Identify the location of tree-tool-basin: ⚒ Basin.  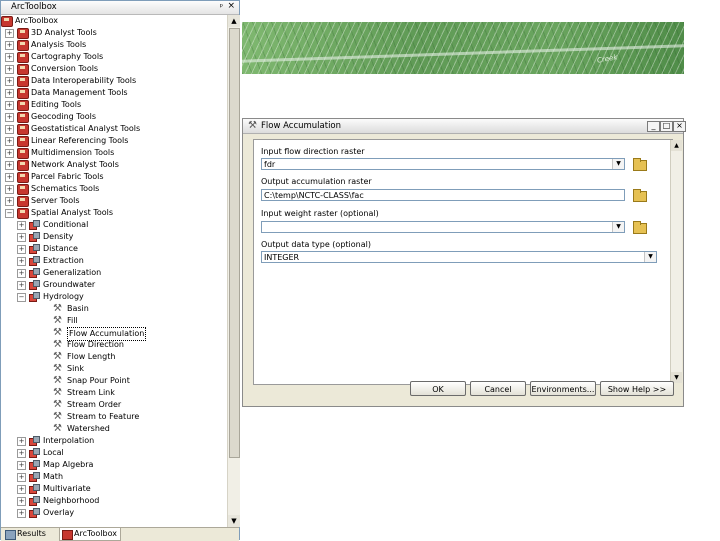
(114, 309).